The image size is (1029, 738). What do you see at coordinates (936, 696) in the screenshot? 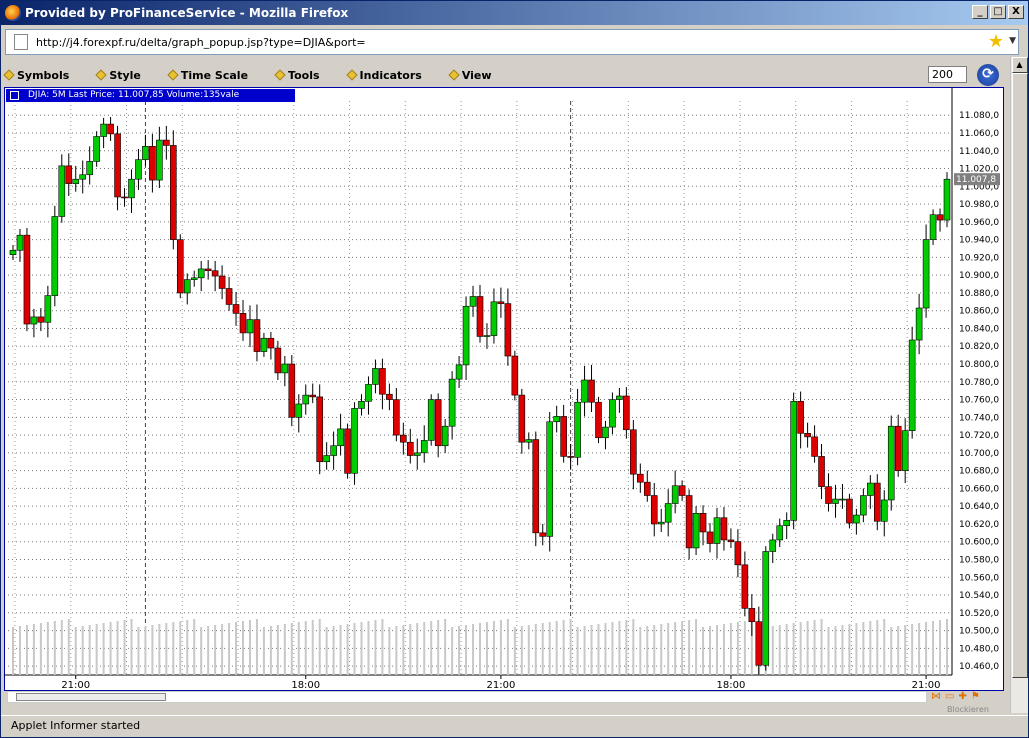
I see `fit-icon: ⋈` at bounding box center [936, 696].